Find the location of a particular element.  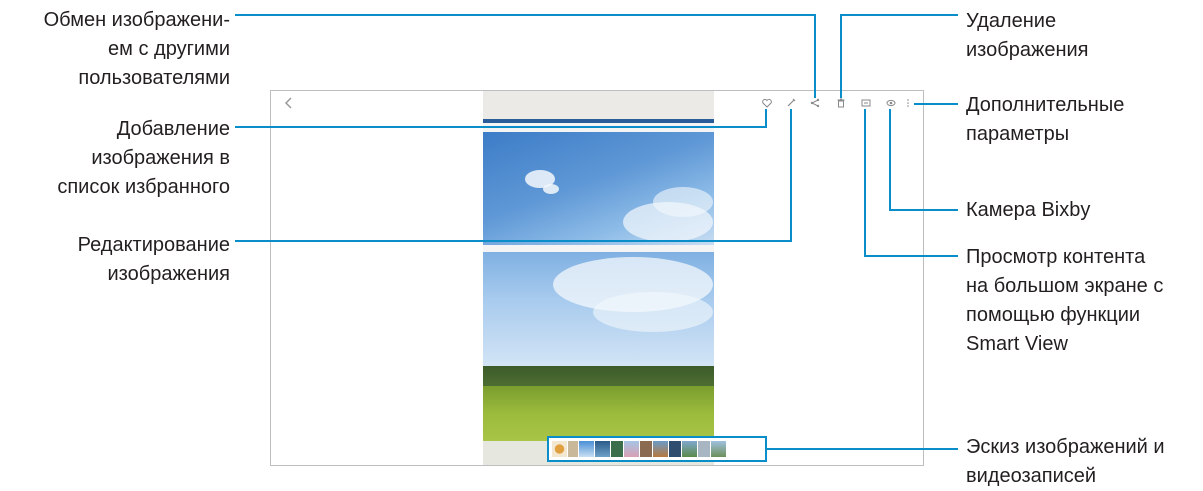

photo-top-segment is located at coordinates (598, 106).